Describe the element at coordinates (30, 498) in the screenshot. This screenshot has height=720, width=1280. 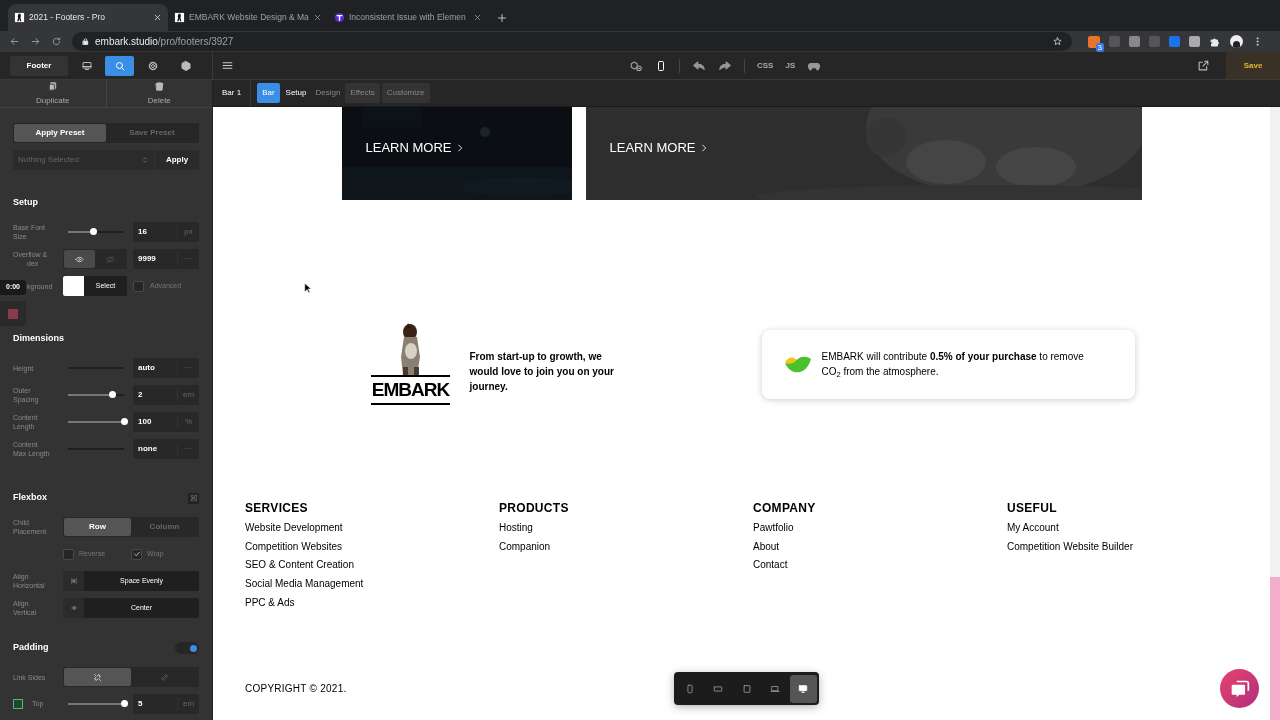
I see `section-title: Flexbox` at that location.